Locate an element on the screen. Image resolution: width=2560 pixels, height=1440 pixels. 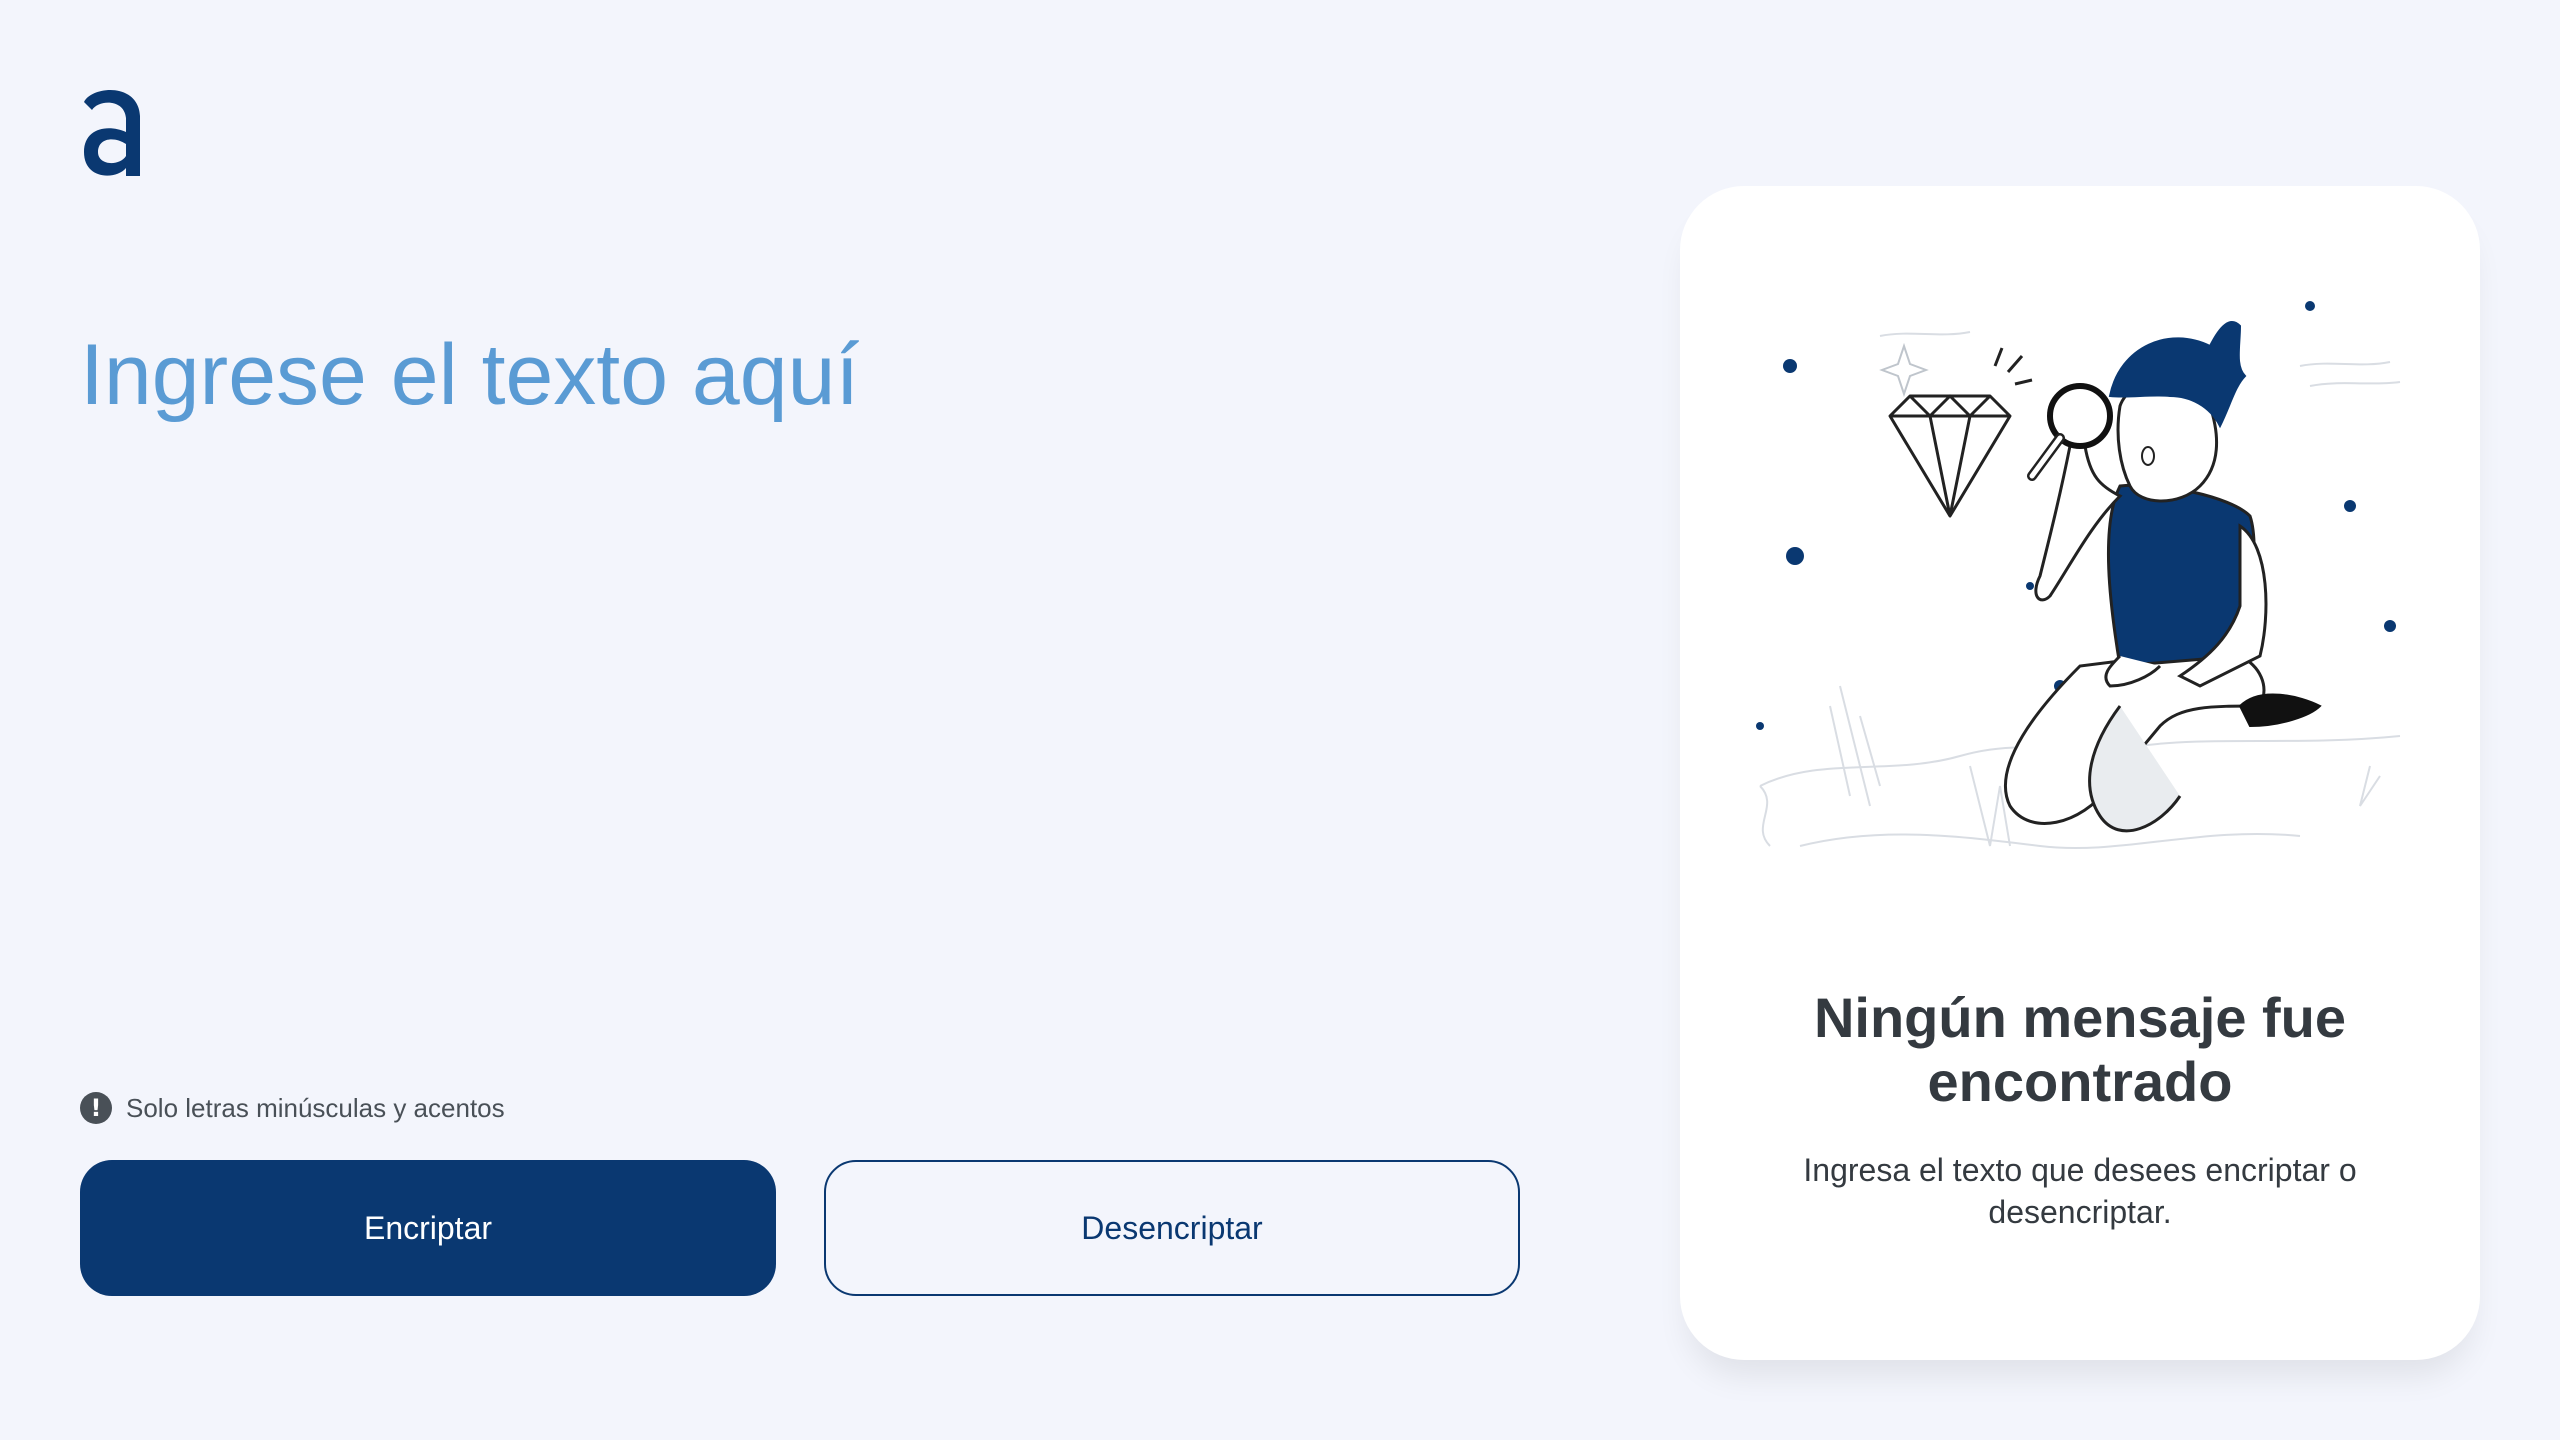
exclamation-circle-icon: ! is located at coordinates (96, 1108).